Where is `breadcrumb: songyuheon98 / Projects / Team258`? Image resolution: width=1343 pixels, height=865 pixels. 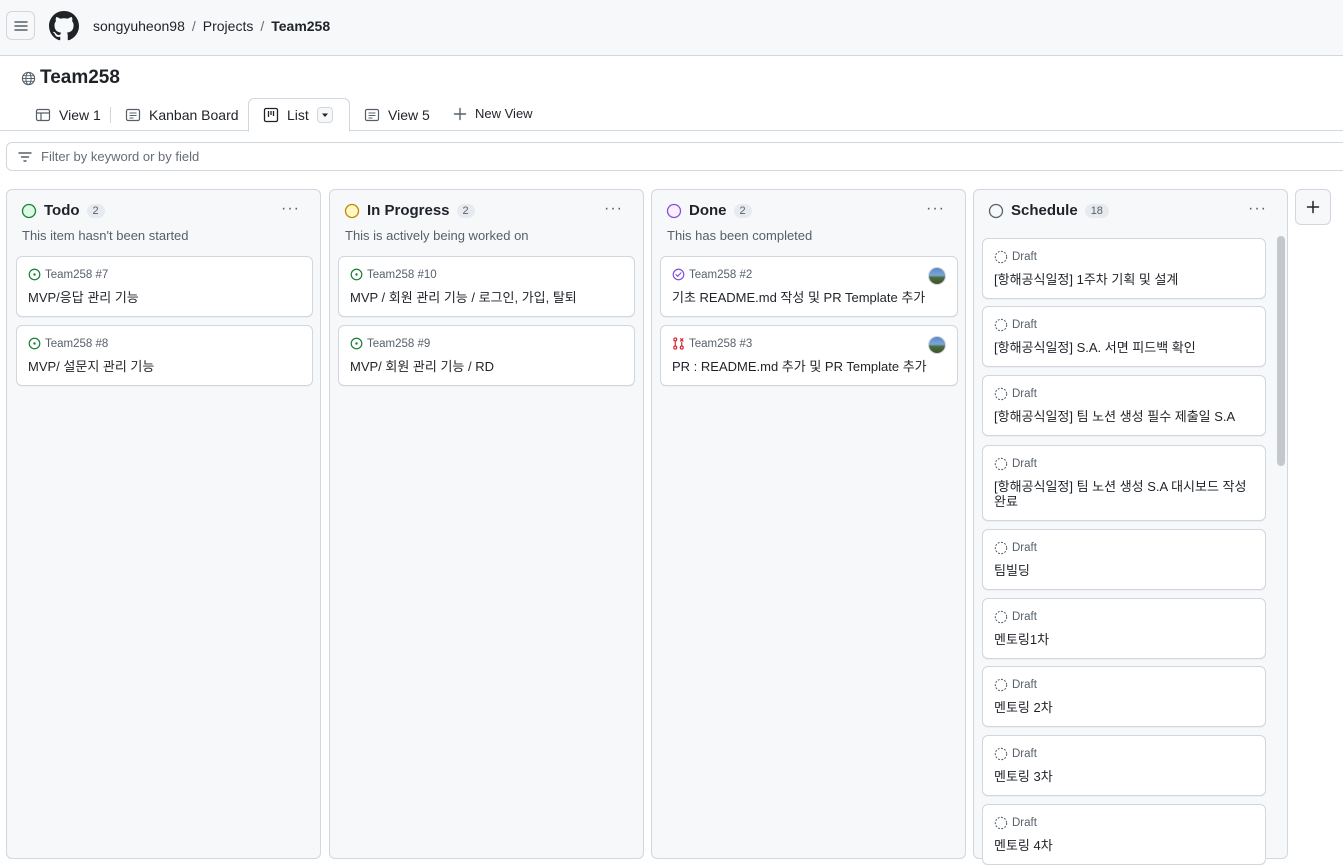 breadcrumb: songyuheon98 / Projects / Team258 is located at coordinates (211, 26).